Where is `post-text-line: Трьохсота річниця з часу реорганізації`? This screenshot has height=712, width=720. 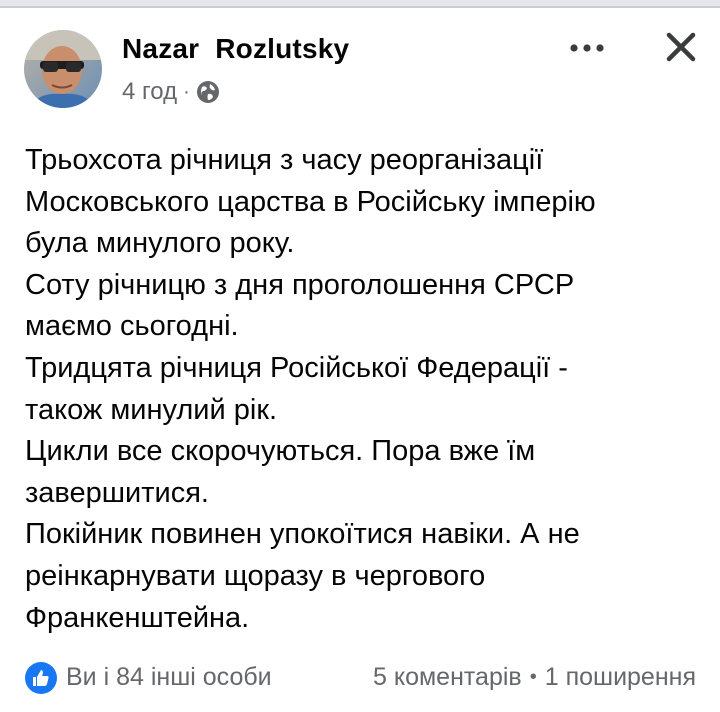
post-text-line: Трьохсота річниця з часу реорганізації is located at coordinates (284, 160).